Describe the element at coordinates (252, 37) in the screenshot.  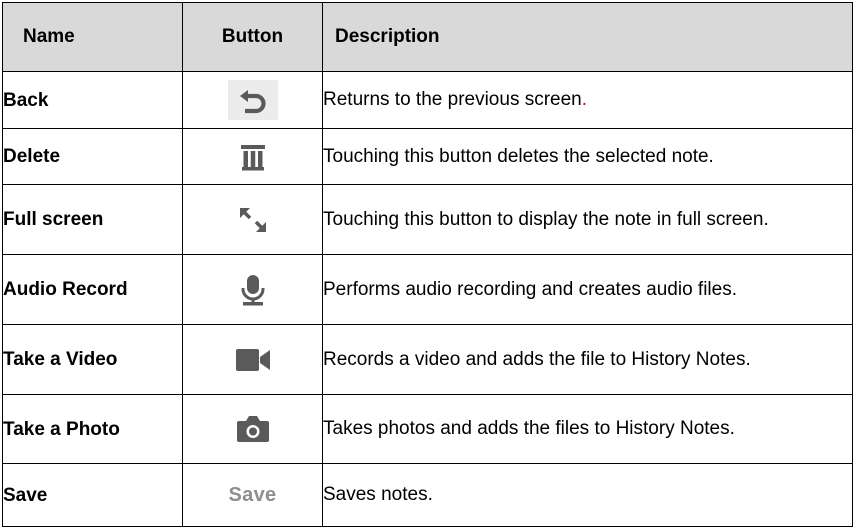
I see `header-button: Button` at that location.